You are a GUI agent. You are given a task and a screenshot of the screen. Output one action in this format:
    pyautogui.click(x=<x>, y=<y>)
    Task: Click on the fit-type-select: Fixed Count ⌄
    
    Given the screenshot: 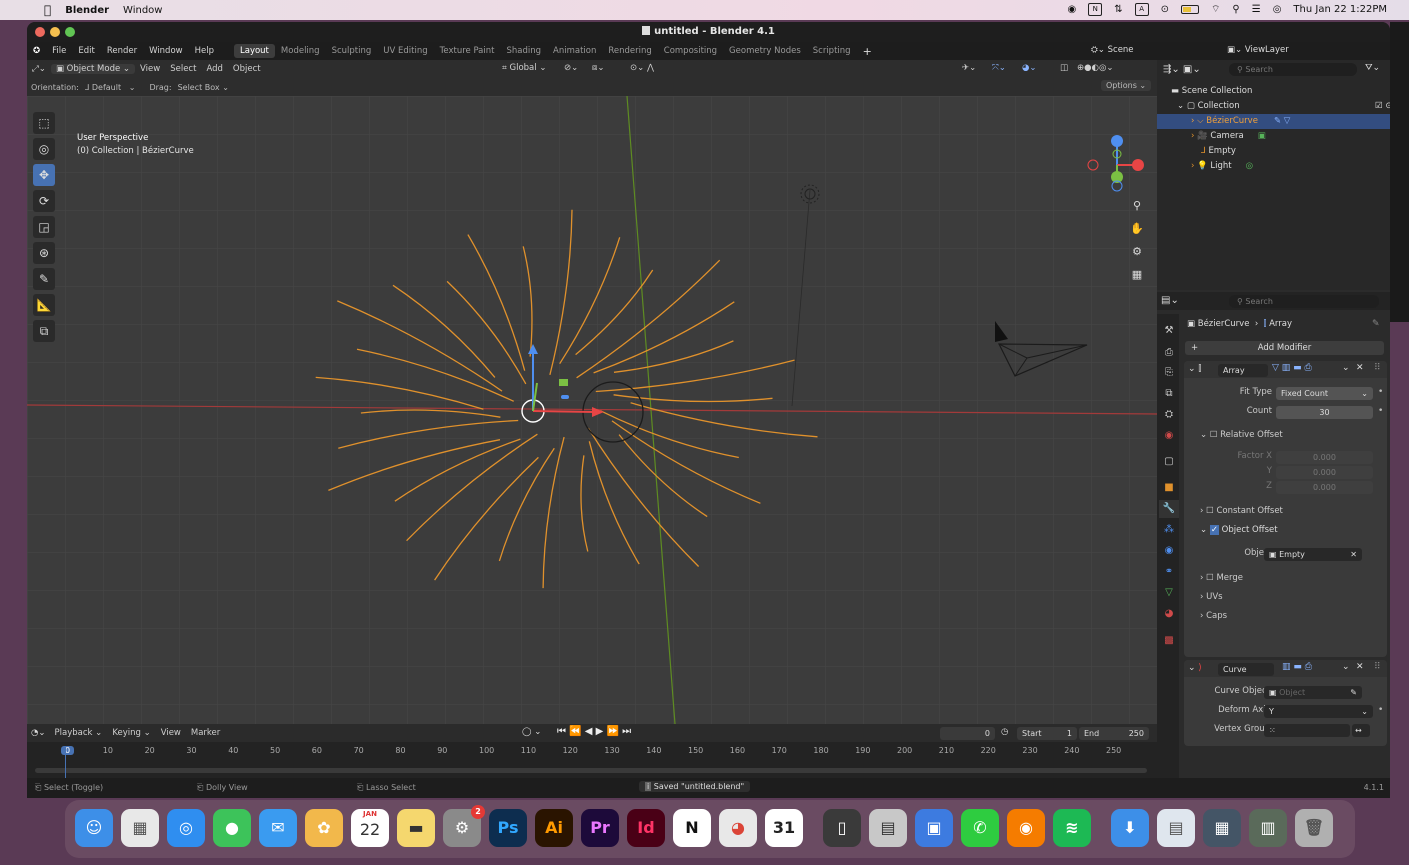 What is the action you would take?
    pyautogui.click(x=1324, y=393)
    